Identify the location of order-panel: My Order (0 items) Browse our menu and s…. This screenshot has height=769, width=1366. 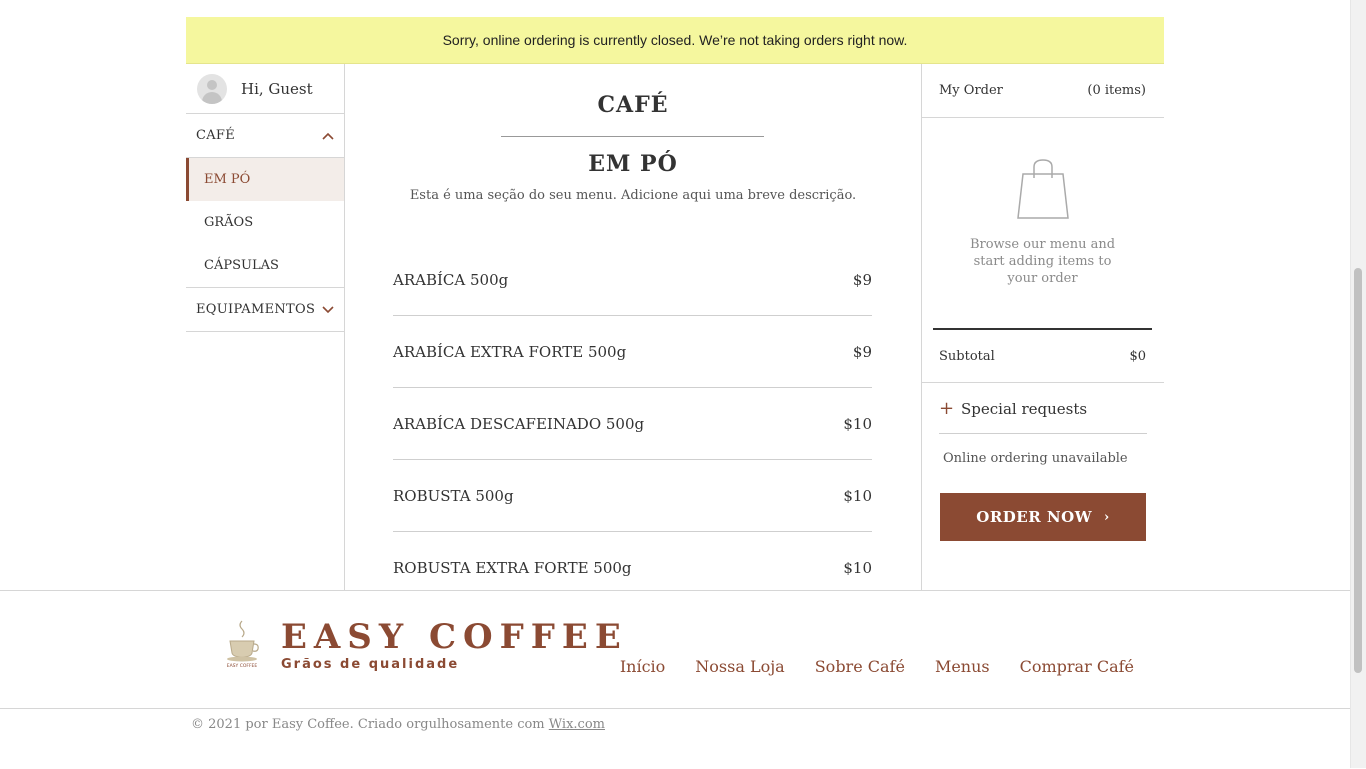
(1042, 327).